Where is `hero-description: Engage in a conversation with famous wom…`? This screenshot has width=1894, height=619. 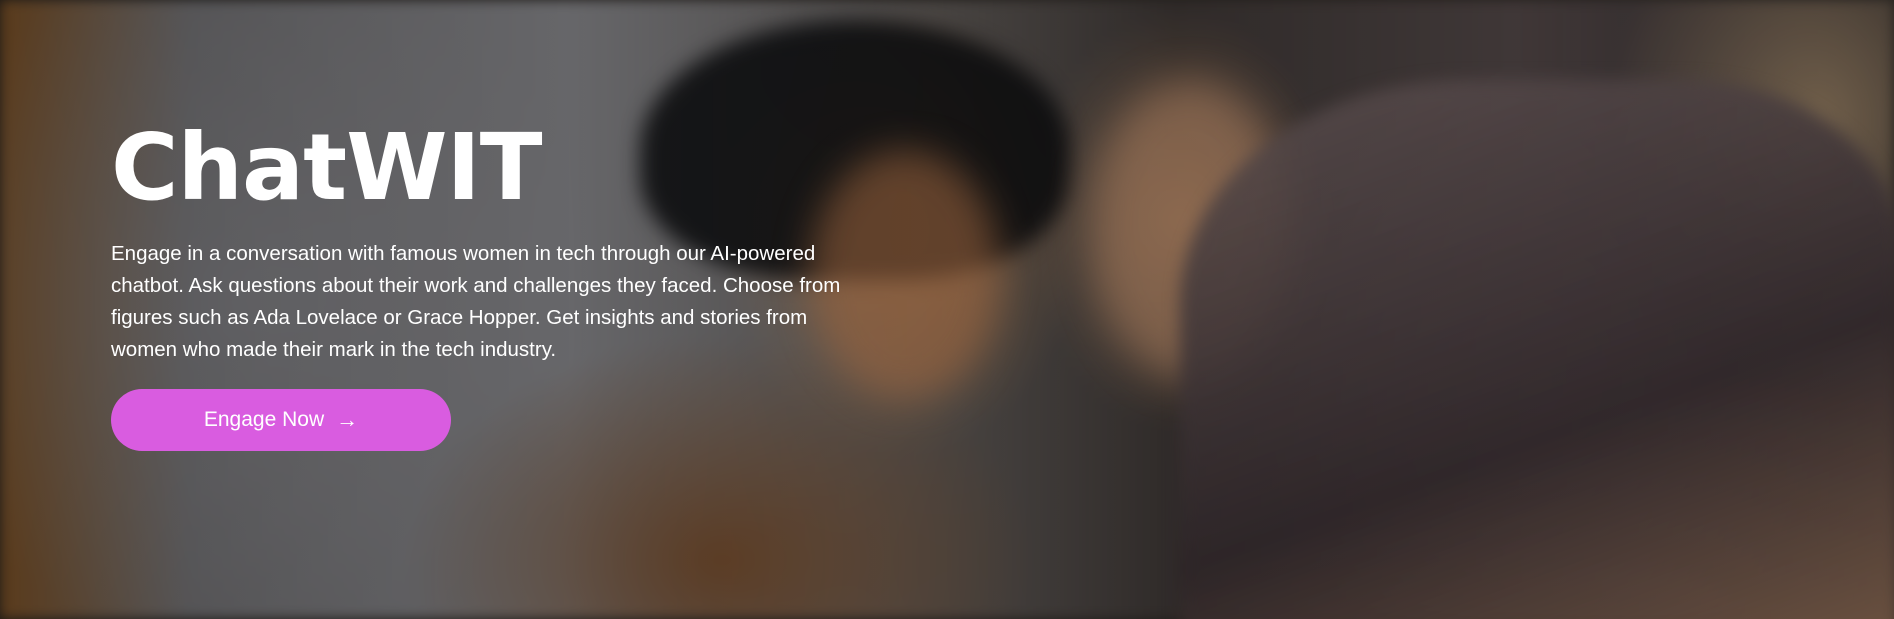
hero-description: Engage in a conversation with famous wom… is located at coordinates (476, 301).